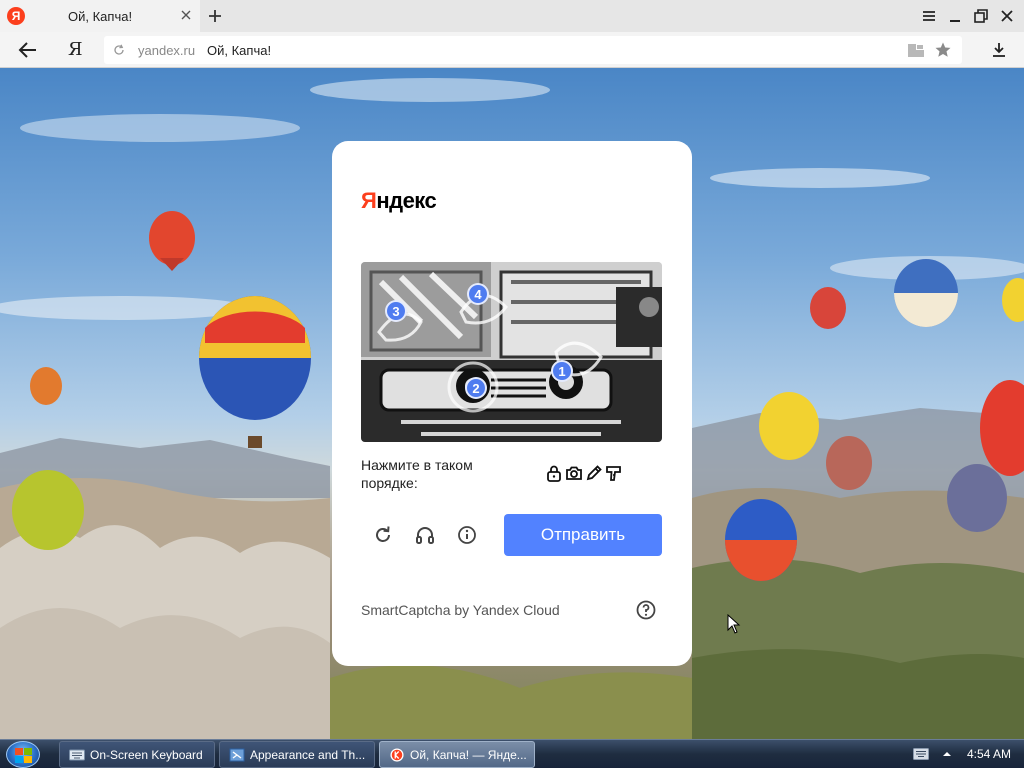 This screenshot has height=768, width=1024. Describe the element at coordinates (215, 16) in the screenshot. I see `new-tab-icon` at that location.